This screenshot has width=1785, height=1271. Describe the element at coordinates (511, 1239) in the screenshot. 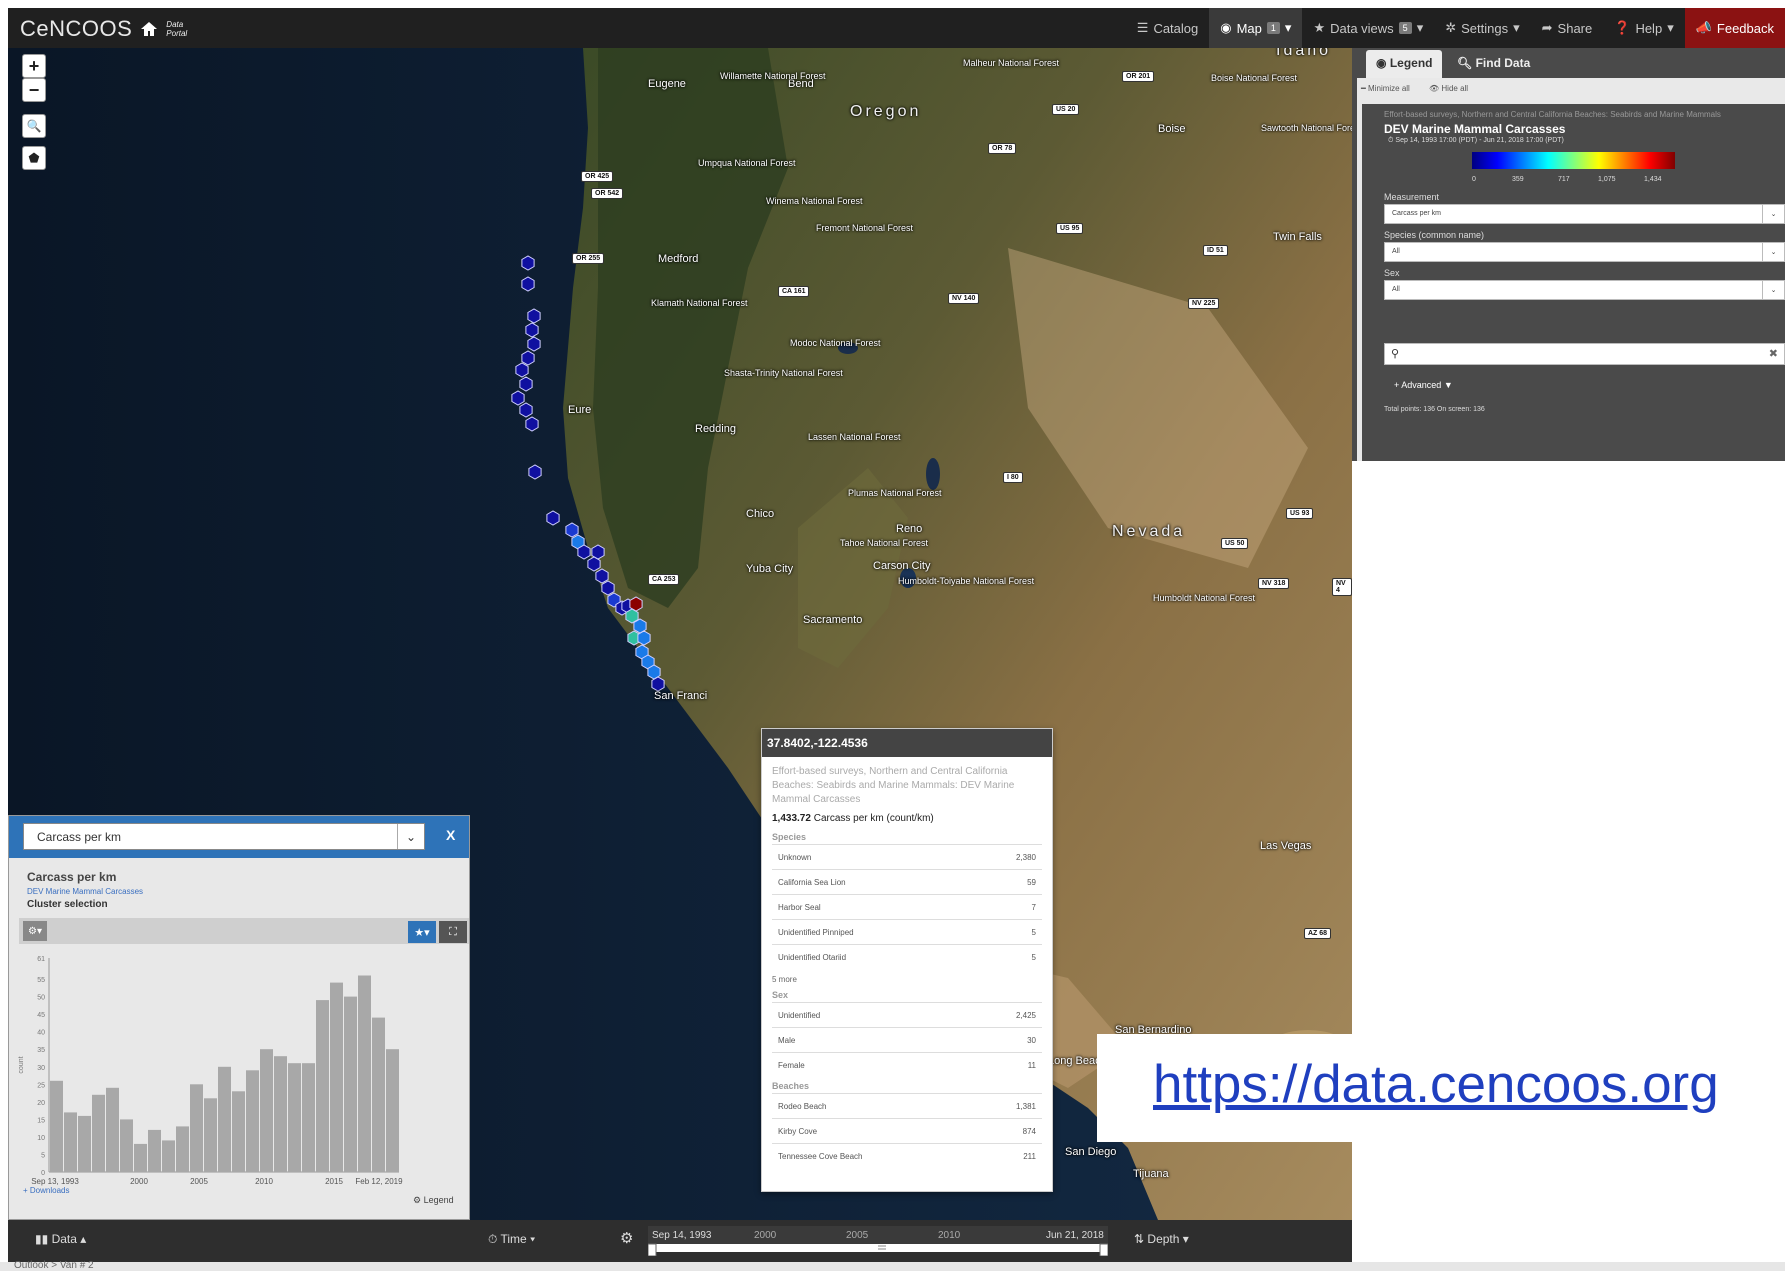

I see `time-toggle: ⏱ Time ▾` at that location.